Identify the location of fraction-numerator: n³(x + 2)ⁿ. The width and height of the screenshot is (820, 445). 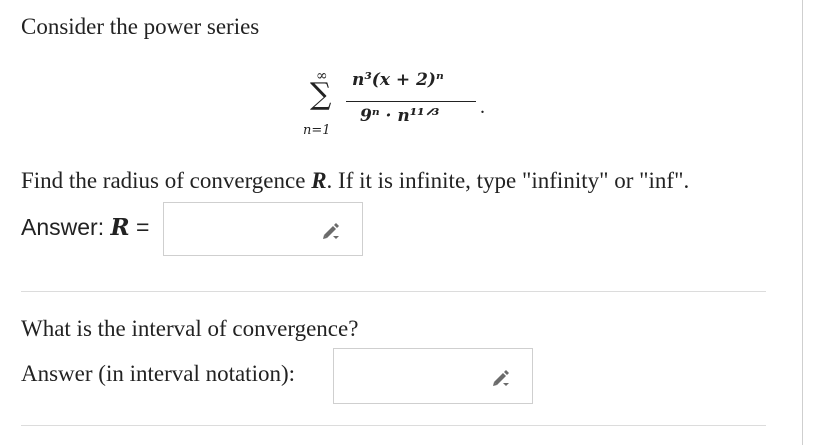
(398, 80).